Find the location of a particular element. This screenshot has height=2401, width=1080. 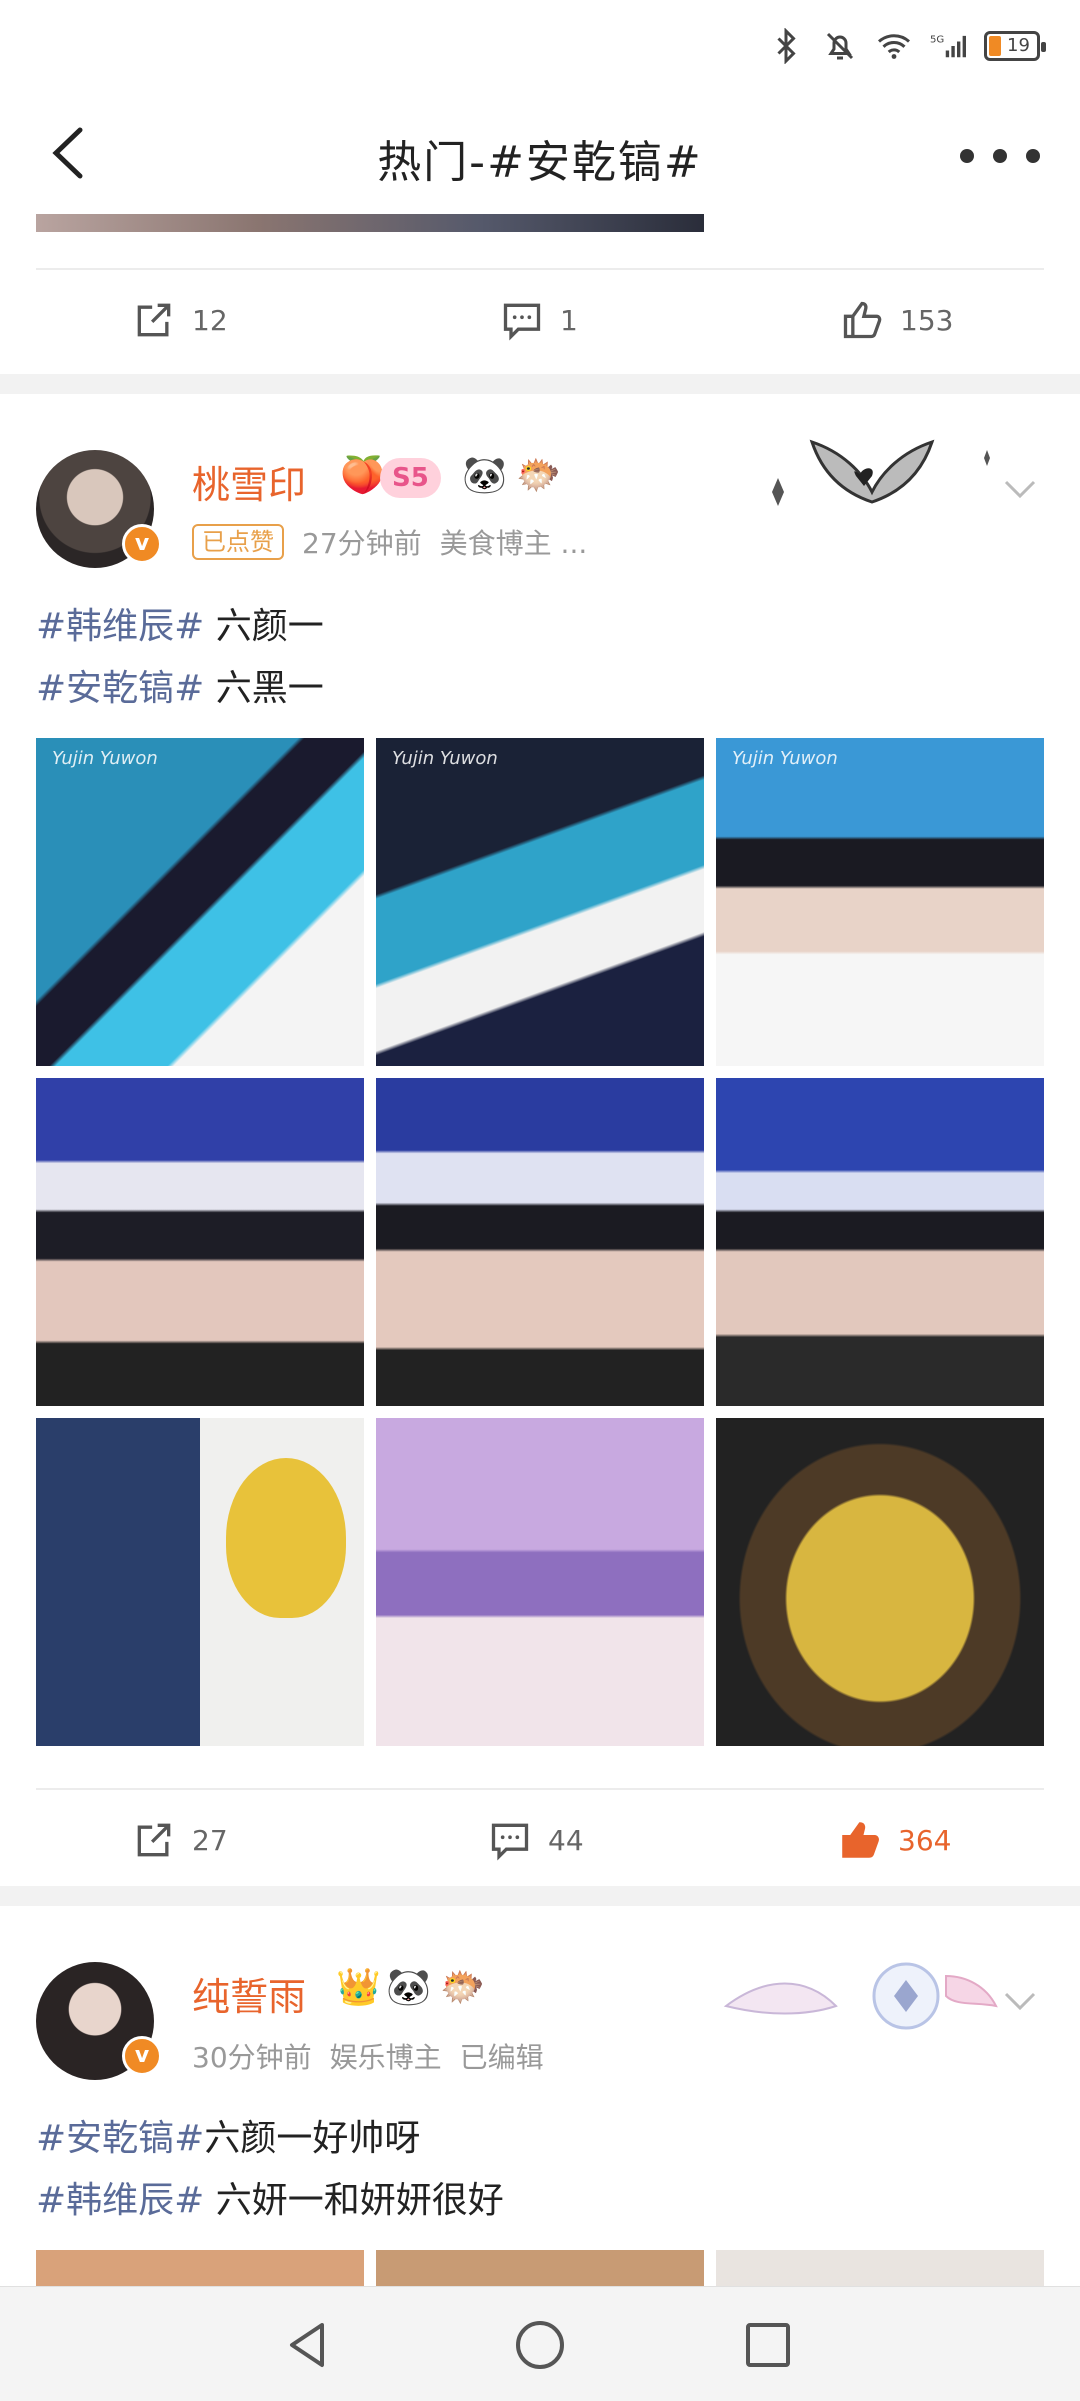

comment-count: 1 is located at coordinates (569, 320).